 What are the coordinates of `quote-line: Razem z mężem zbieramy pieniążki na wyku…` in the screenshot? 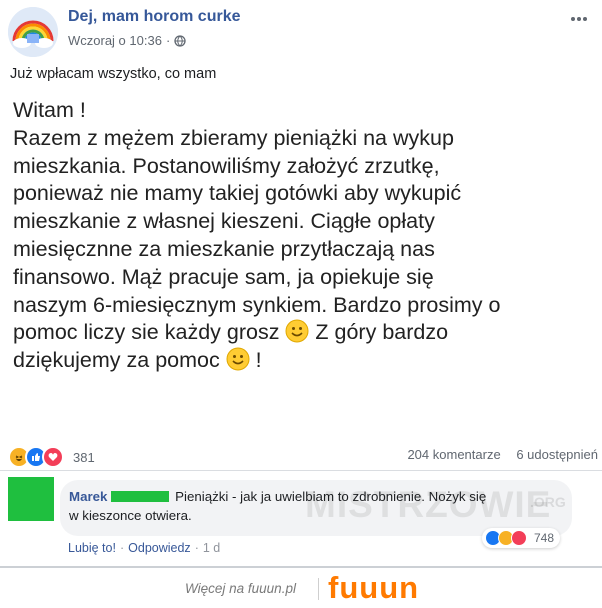 It's located at (233, 137).